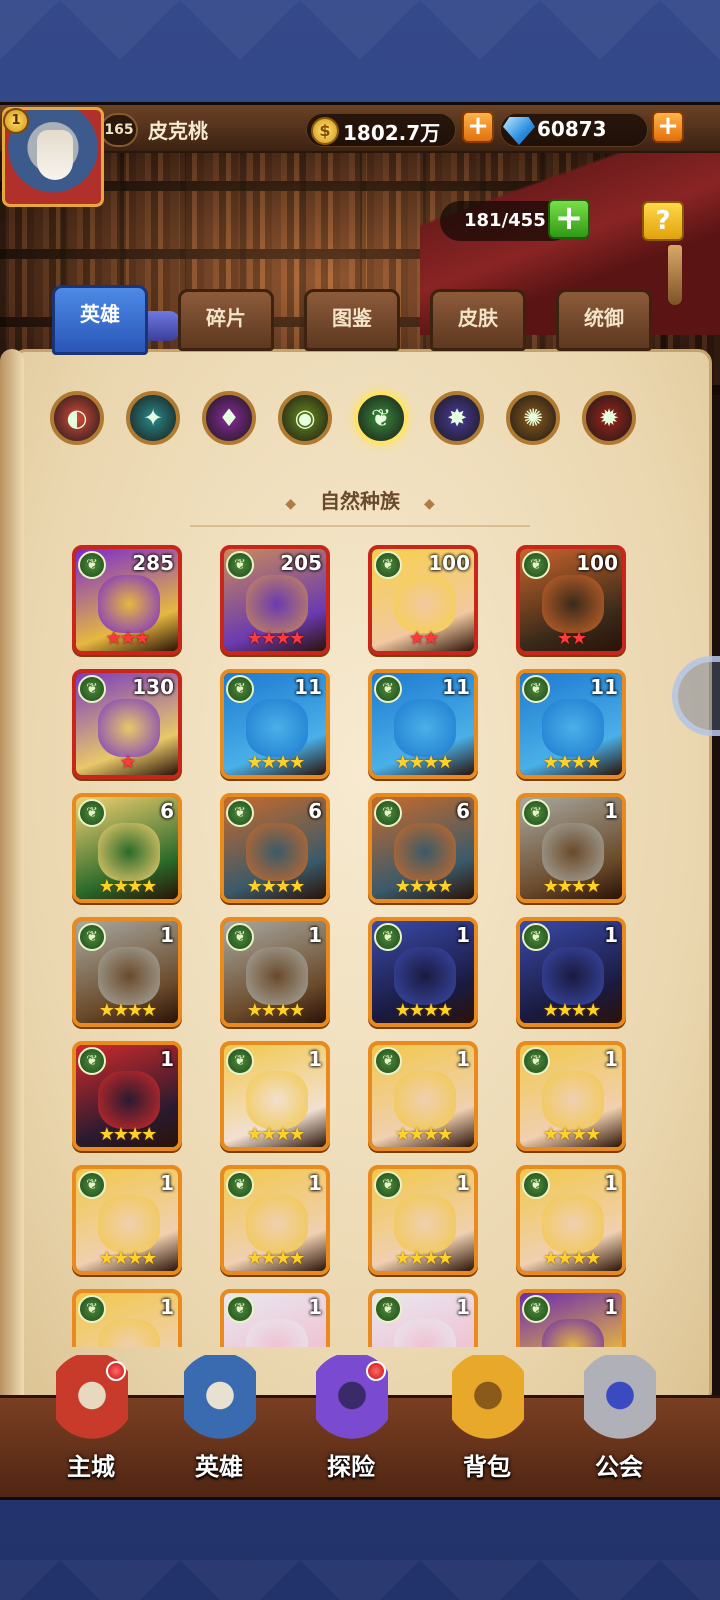 The image size is (720, 1600). I want to click on race-filter-fortress-icon: ◉, so click(305, 418).